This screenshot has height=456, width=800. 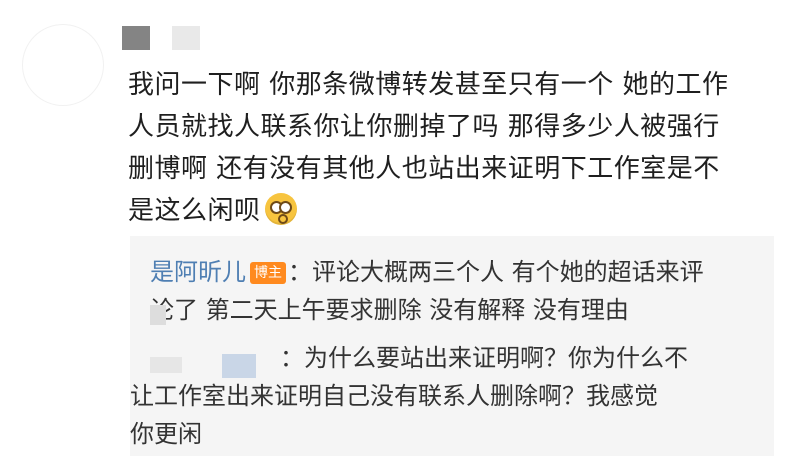 What do you see at coordinates (280, 209) in the screenshot?
I see `dizzy-face-emoji` at bounding box center [280, 209].